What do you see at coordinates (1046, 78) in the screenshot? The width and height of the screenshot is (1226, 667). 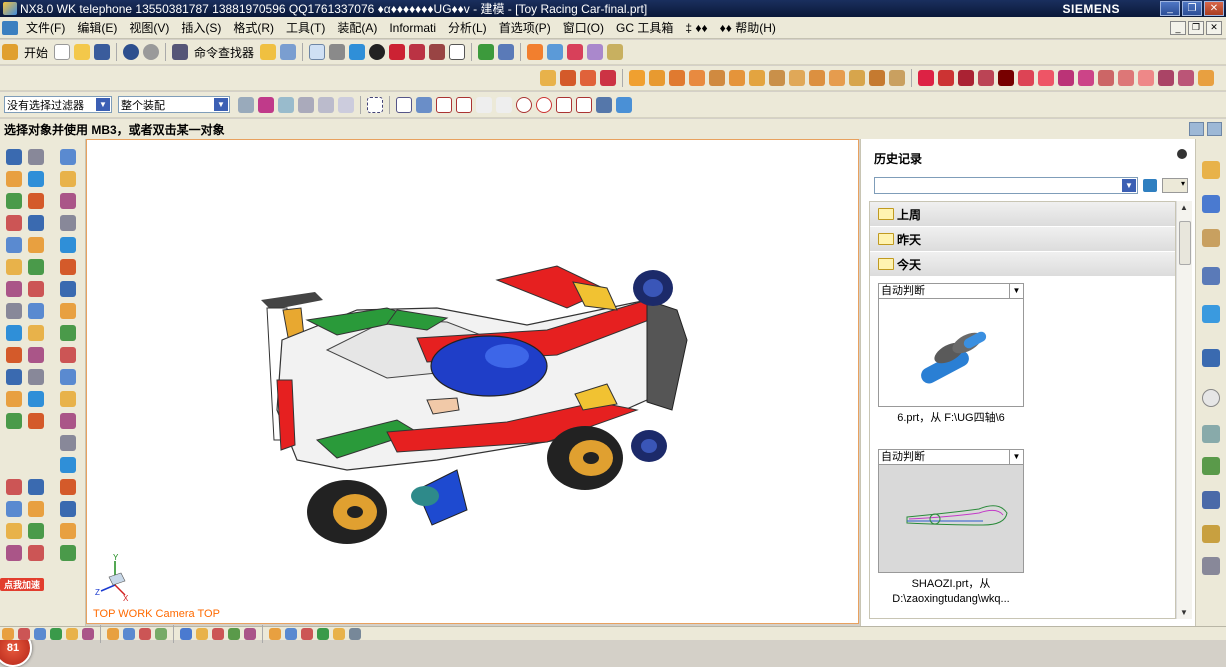 I see `project-icon` at bounding box center [1046, 78].